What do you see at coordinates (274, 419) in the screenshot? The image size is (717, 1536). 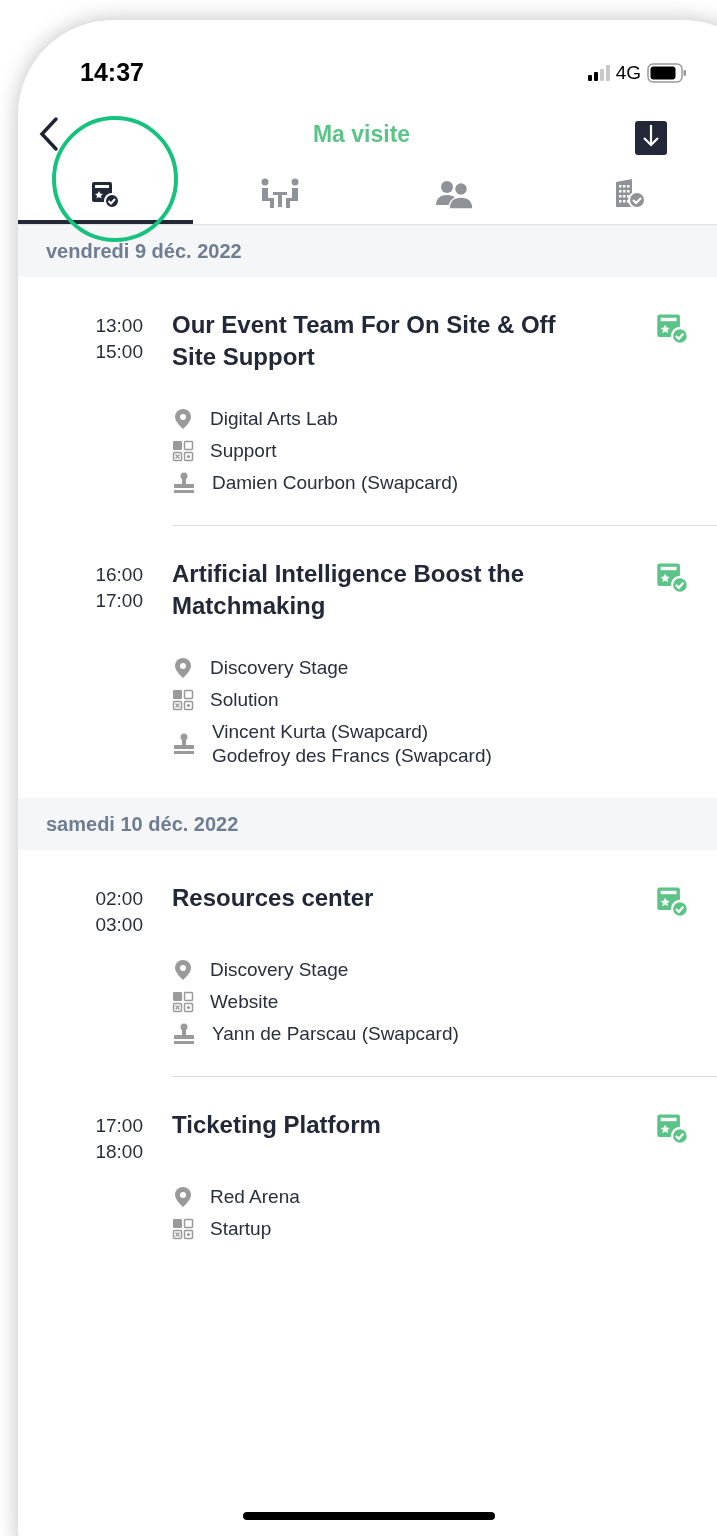 I see `detail-text: Digital Arts Lab` at bounding box center [274, 419].